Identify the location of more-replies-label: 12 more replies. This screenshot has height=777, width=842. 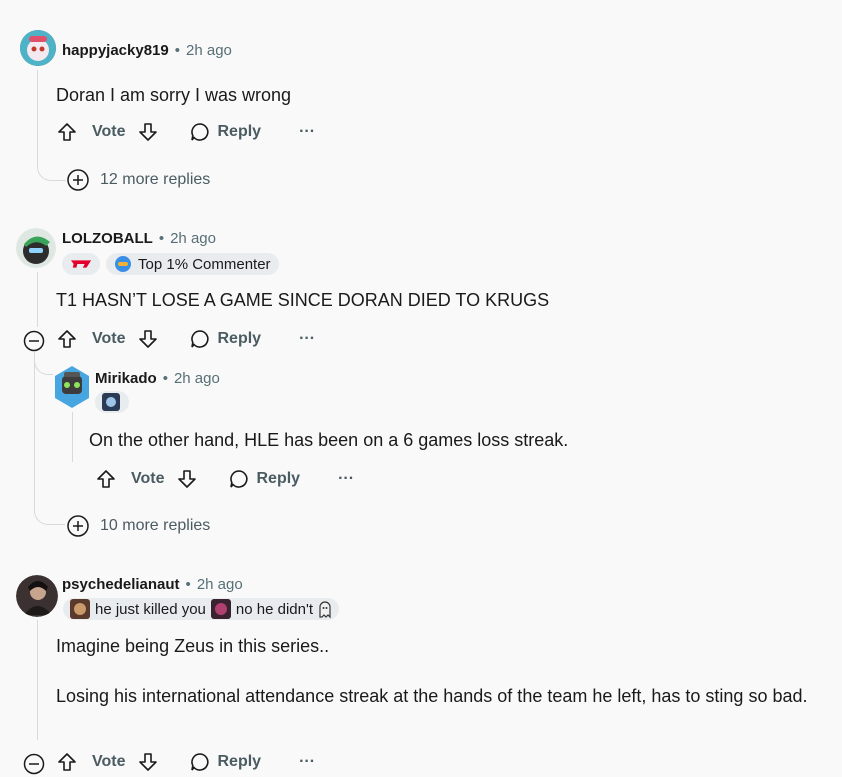
(155, 179).